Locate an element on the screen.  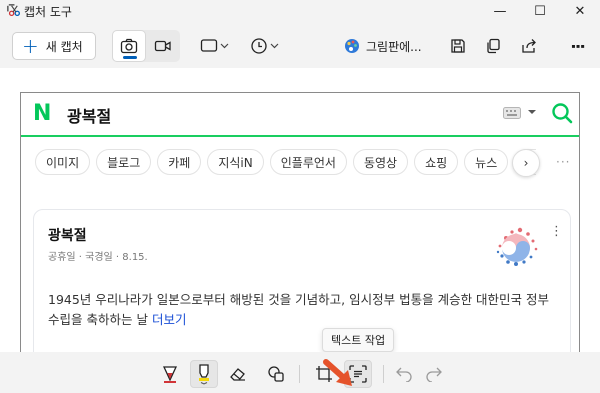
snip-shape-dropdown is located at coordinates (215, 46).